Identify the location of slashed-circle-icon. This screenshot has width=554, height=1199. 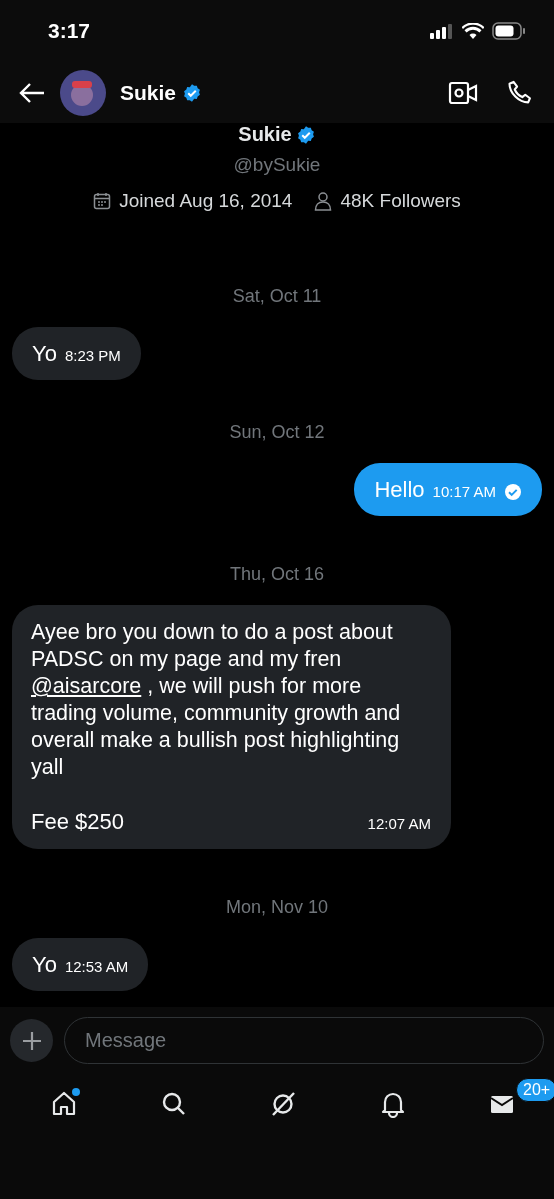
(283, 1104).